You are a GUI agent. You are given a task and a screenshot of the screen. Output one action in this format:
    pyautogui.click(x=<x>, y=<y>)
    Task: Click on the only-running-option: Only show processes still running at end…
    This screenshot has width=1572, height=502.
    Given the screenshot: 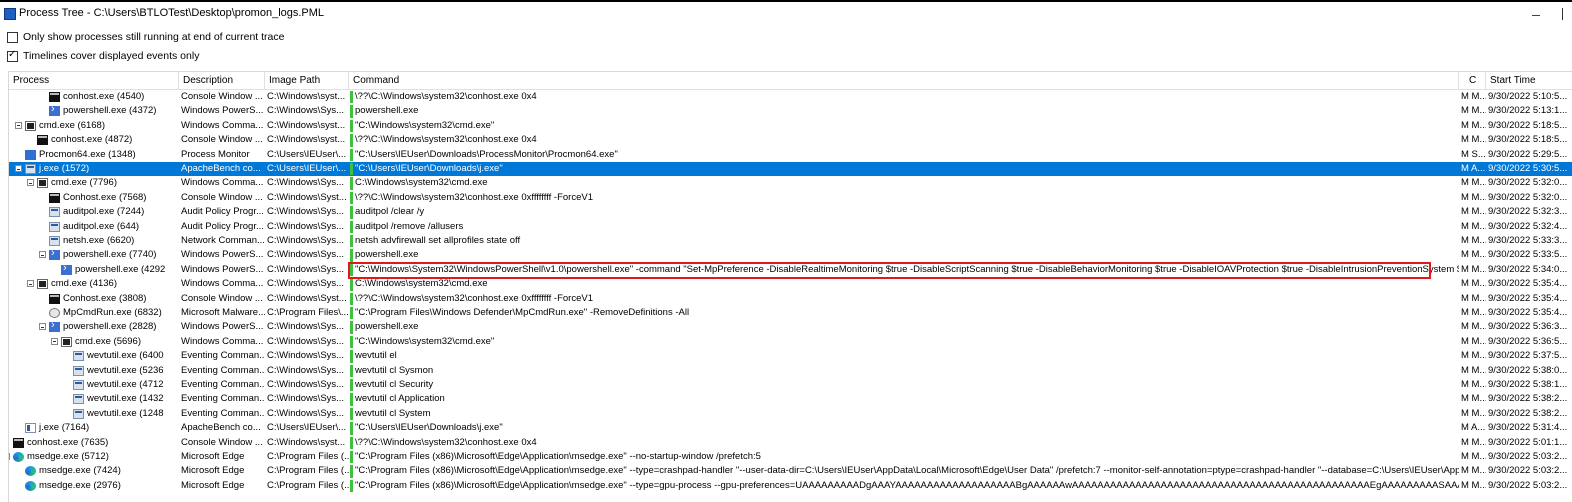 What is the action you would take?
    pyautogui.click(x=145, y=37)
    